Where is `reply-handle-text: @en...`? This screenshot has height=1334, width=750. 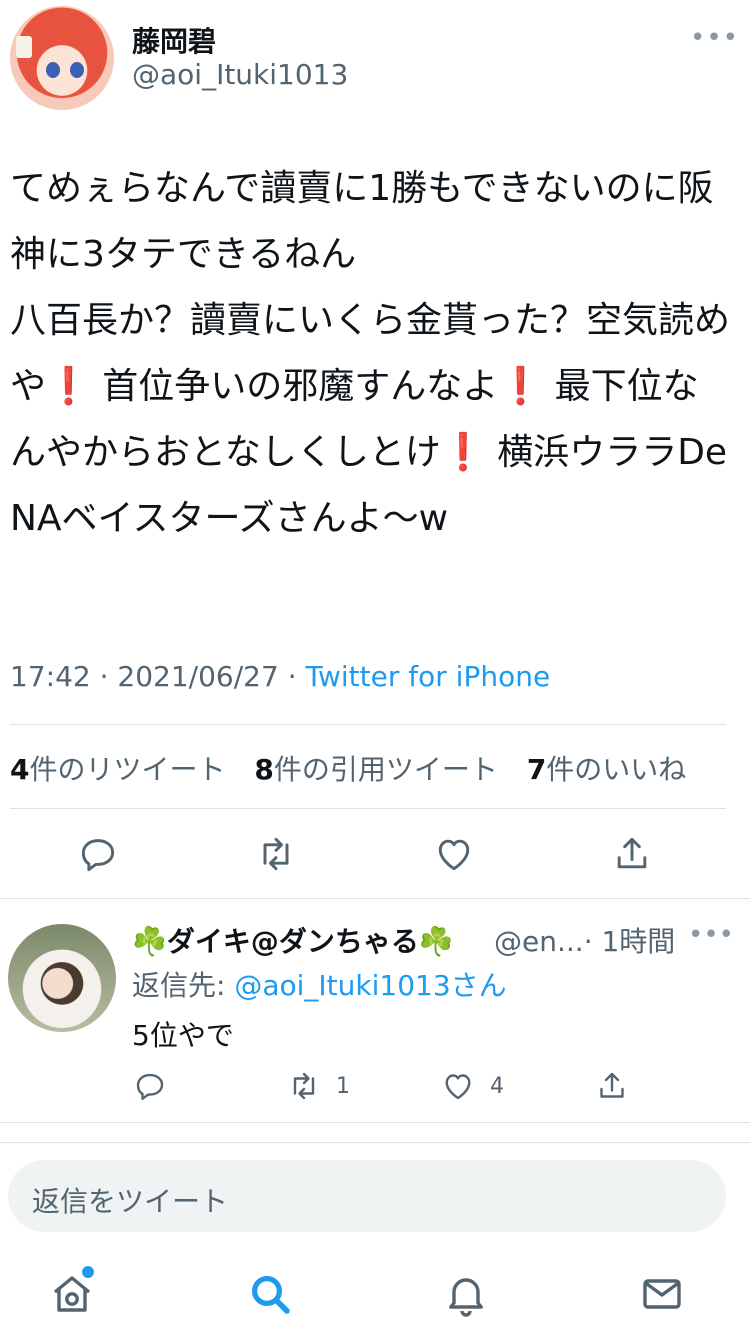 reply-handle-text: @en... is located at coordinates (539, 941).